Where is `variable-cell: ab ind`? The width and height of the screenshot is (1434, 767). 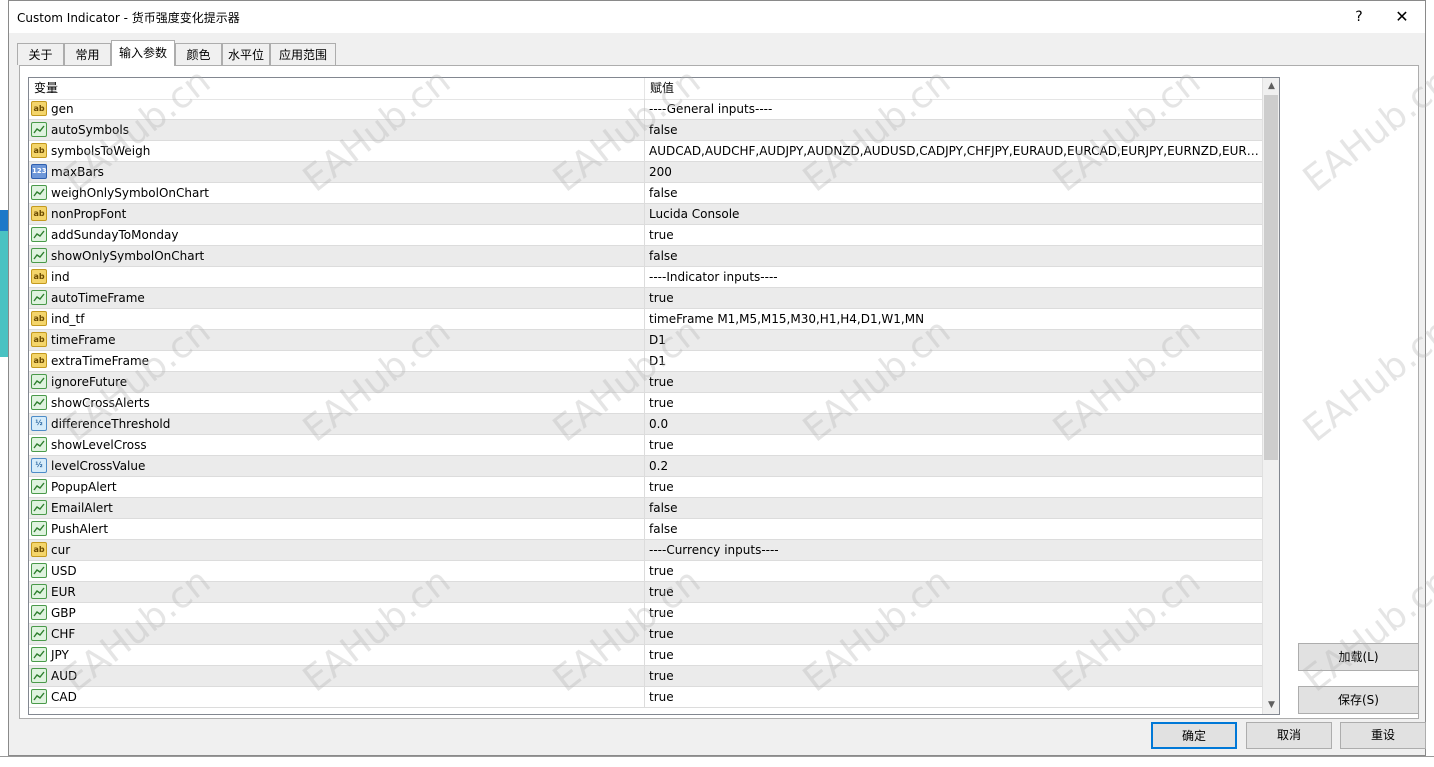 variable-cell: ab ind is located at coordinates (337, 277).